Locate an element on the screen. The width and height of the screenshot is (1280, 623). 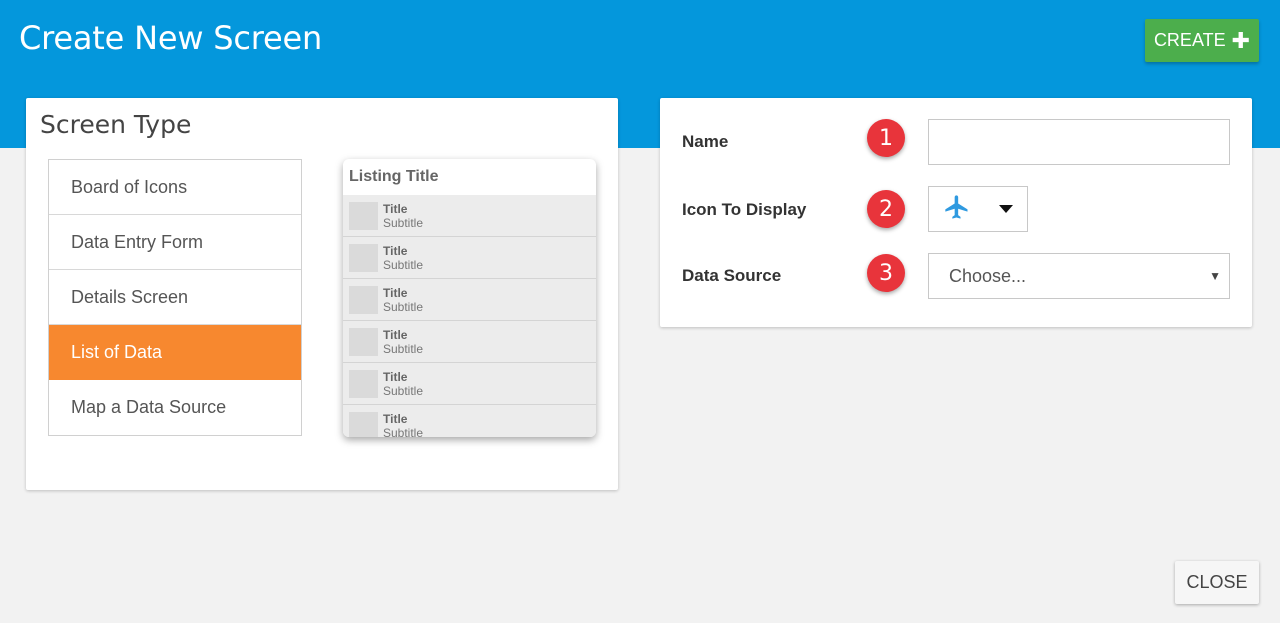
screen-type-title: Screen Type is located at coordinates (116, 124).